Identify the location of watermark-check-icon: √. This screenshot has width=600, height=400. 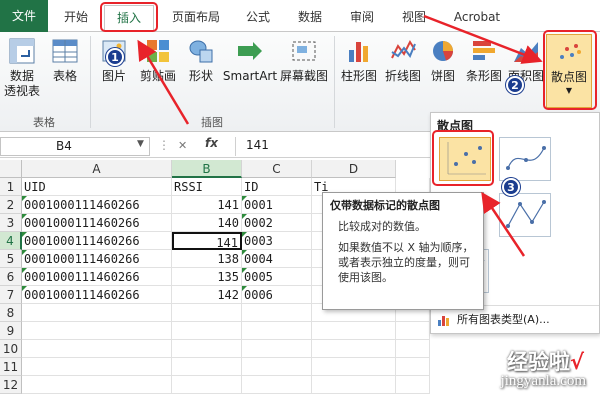
(576, 362).